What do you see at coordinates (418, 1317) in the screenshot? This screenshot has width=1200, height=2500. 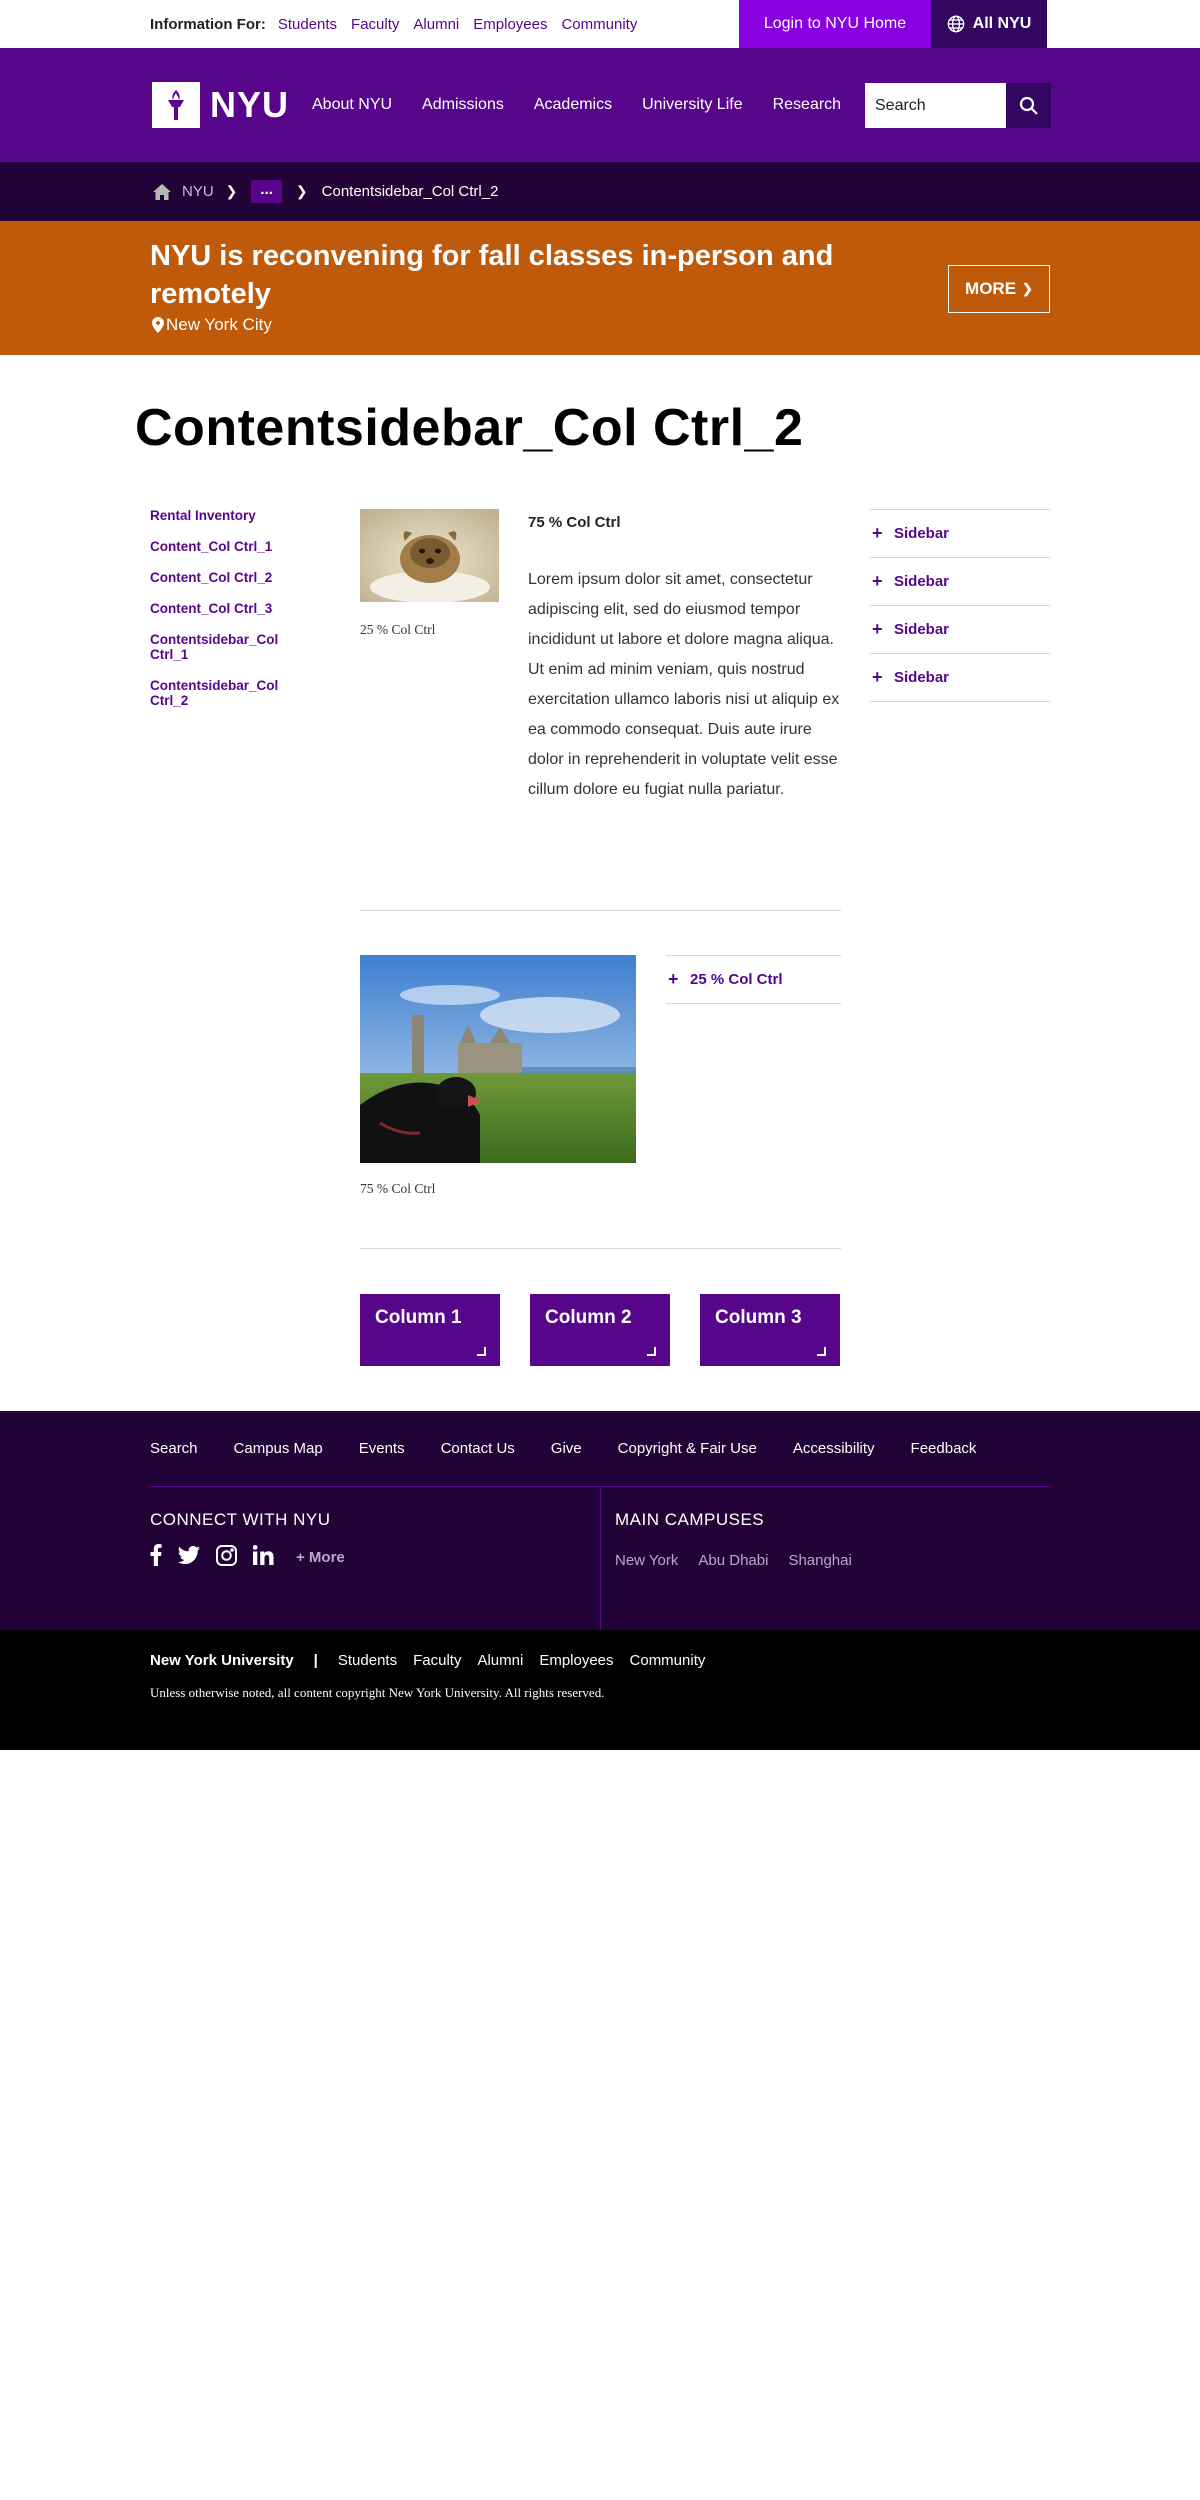 I see `column-card-label: Column 1` at bounding box center [418, 1317].